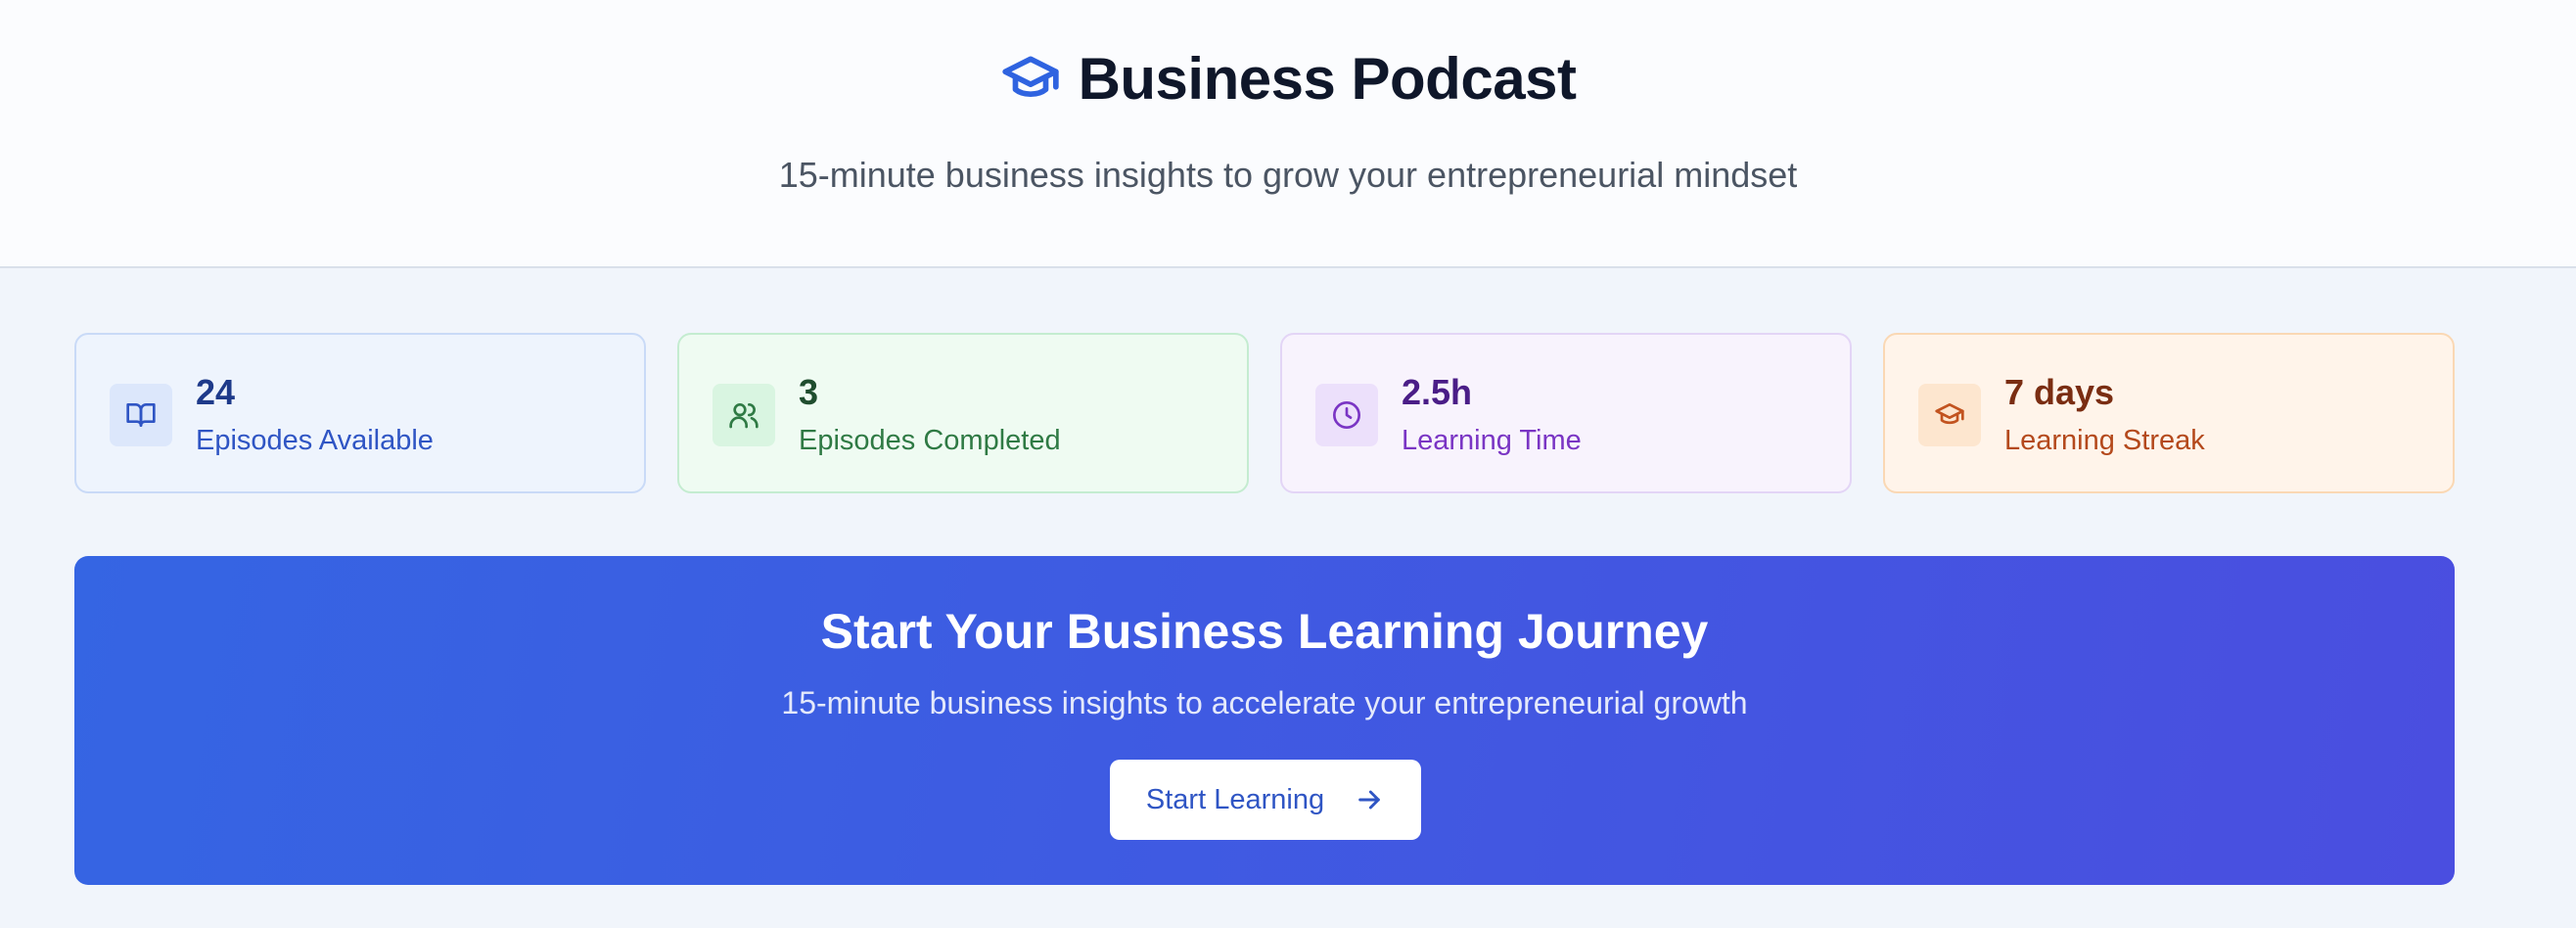 This screenshot has width=2576, height=928. I want to click on users-icon, so click(744, 415).